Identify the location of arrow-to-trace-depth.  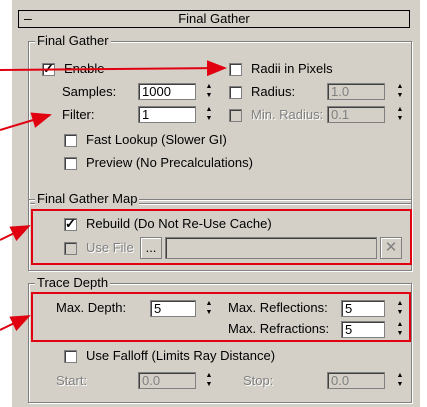
(15, 323).